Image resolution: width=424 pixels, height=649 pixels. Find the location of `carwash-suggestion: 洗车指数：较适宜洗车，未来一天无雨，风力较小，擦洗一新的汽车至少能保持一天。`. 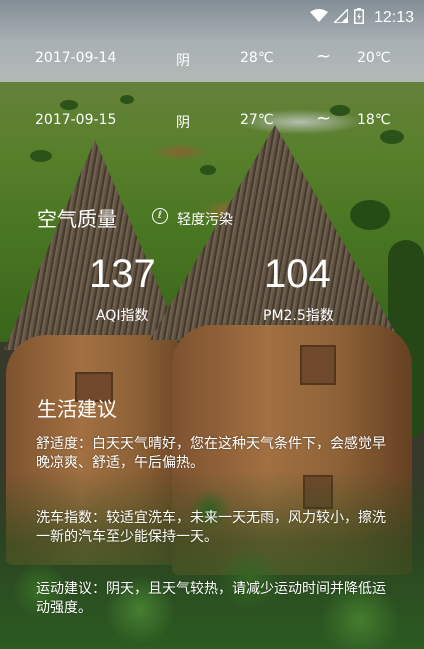

carwash-suggestion: 洗车指数：较适宜洗车，未来一天无雨，风力较小，擦洗一新的汽车至少能保持一天。 is located at coordinates (211, 527).